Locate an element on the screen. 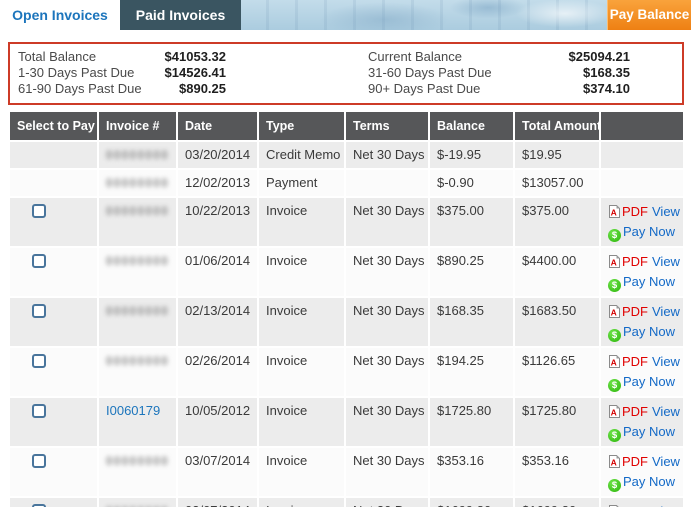  date-cell: 02/26/2014 is located at coordinates (217, 372).